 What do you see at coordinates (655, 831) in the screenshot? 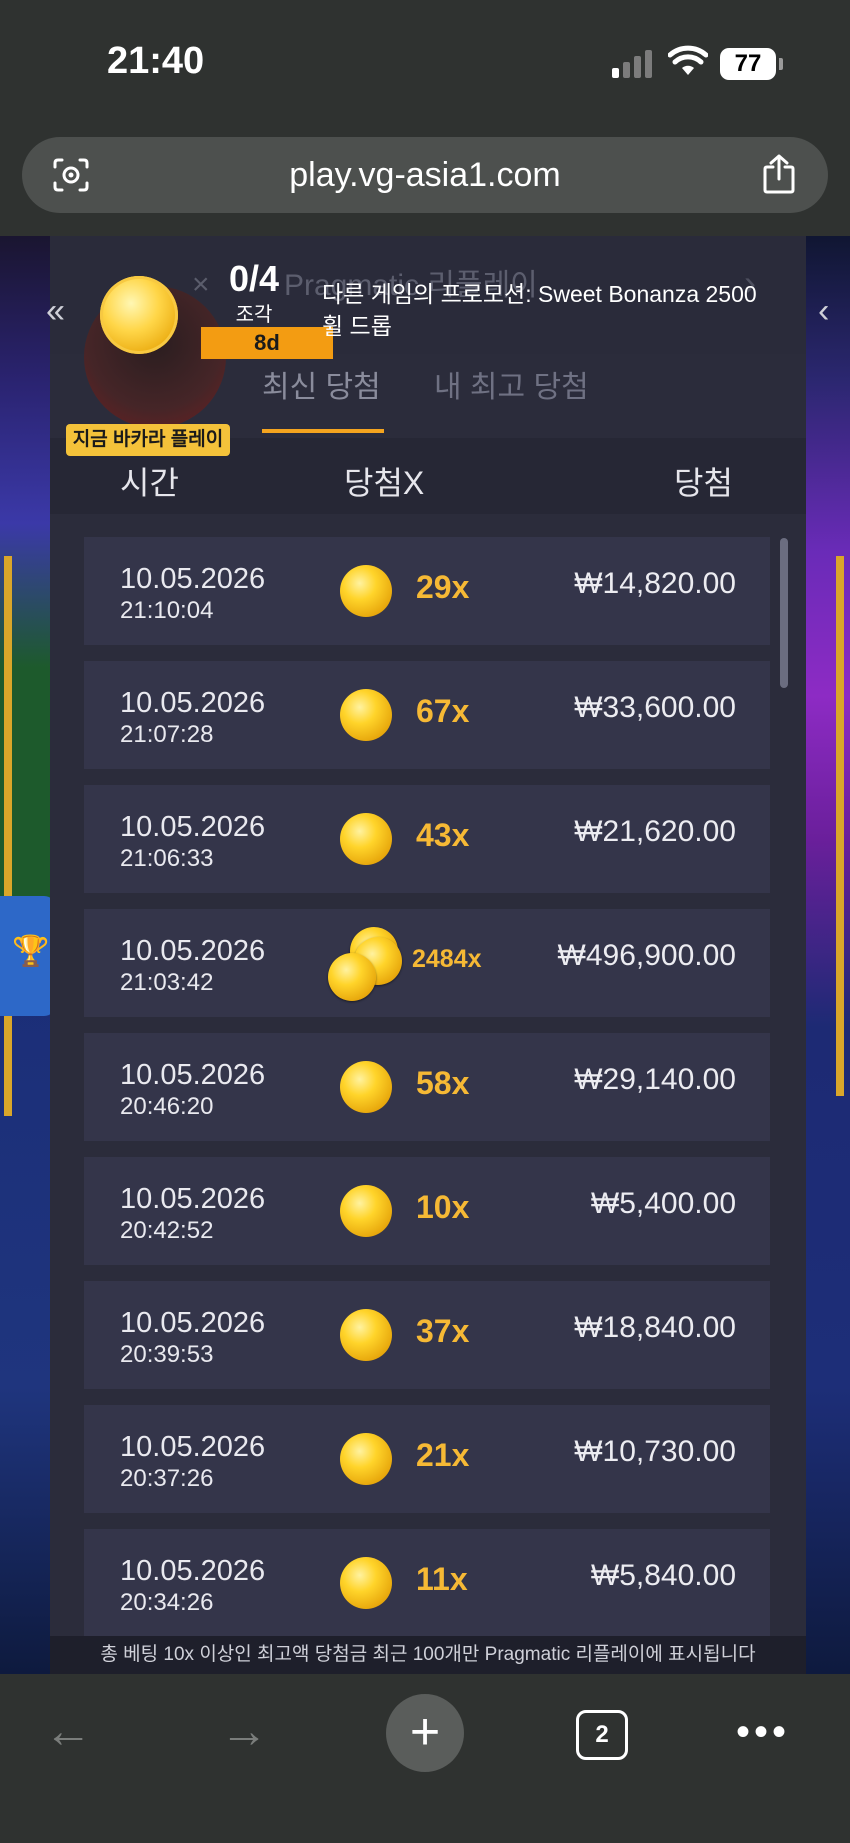
I see `win-amount: ₩21,620.00` at bounding box center [655, 831].